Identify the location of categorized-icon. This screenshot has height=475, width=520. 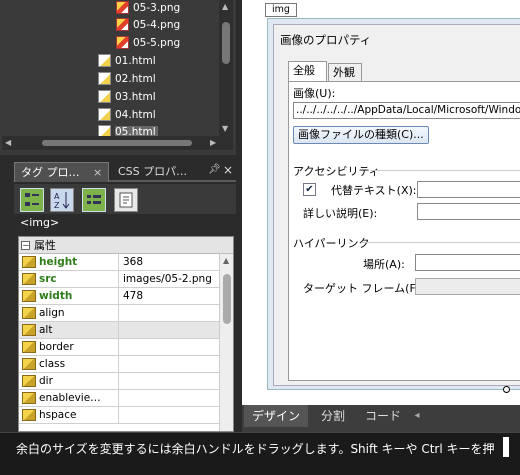
(32, 200).